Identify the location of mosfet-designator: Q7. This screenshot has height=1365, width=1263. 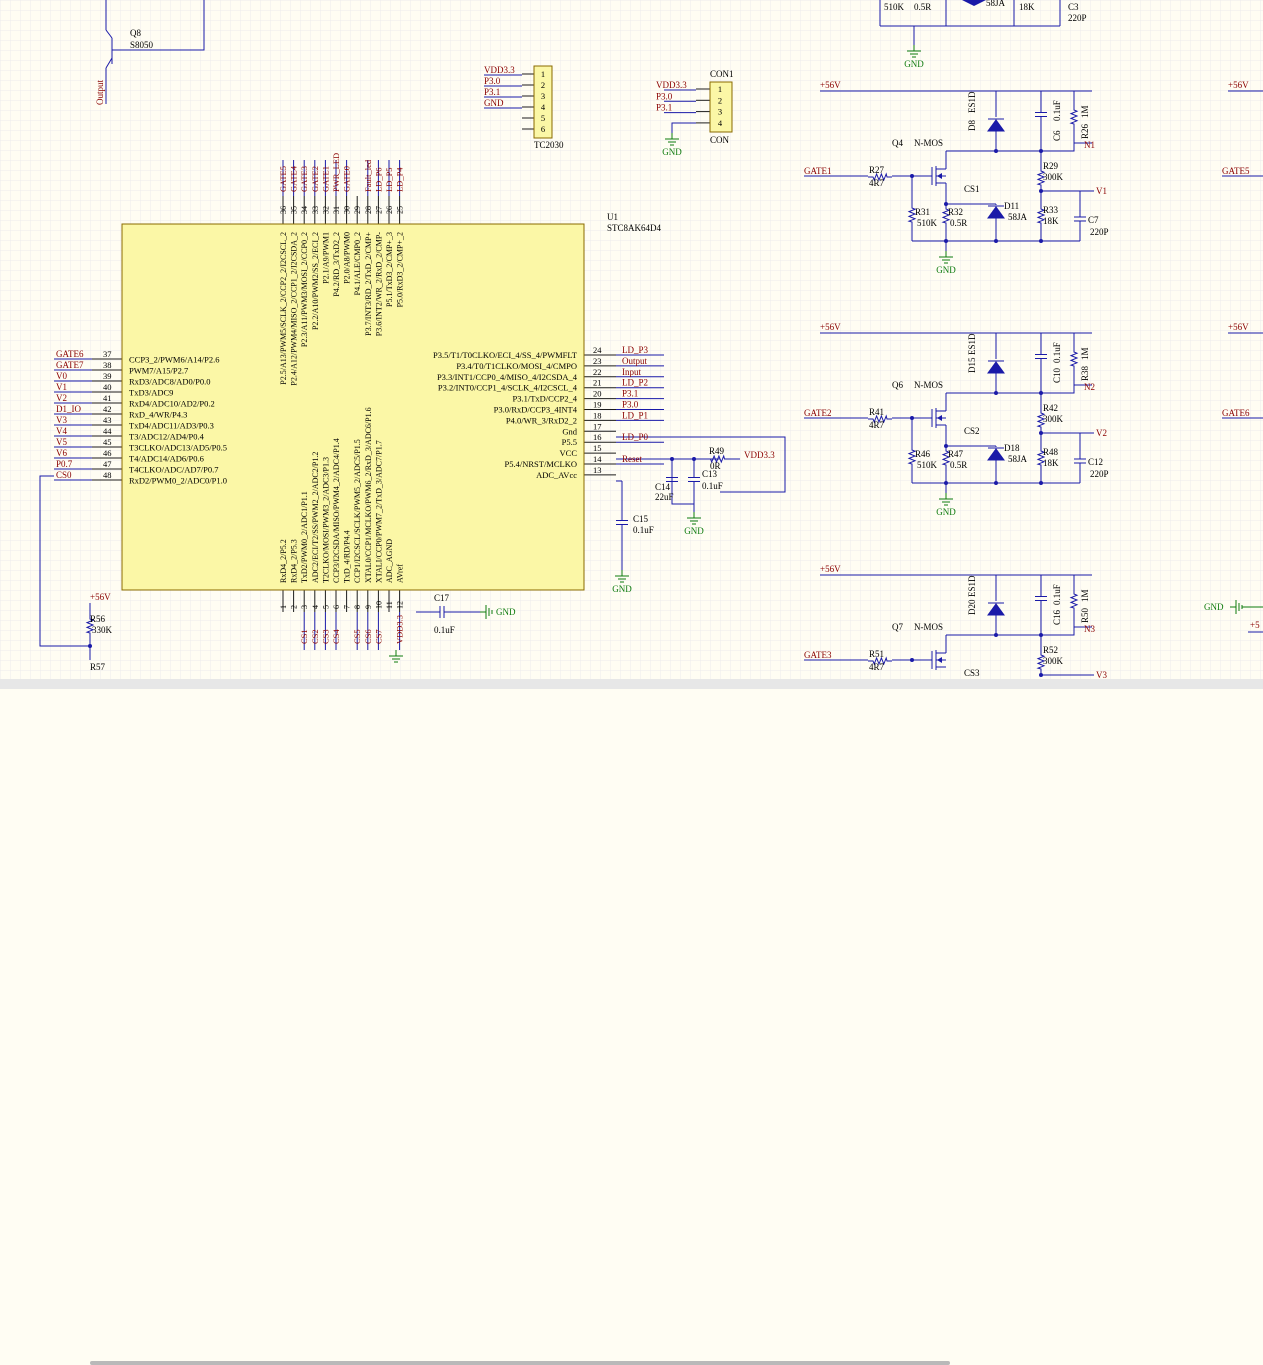
(897, 627).